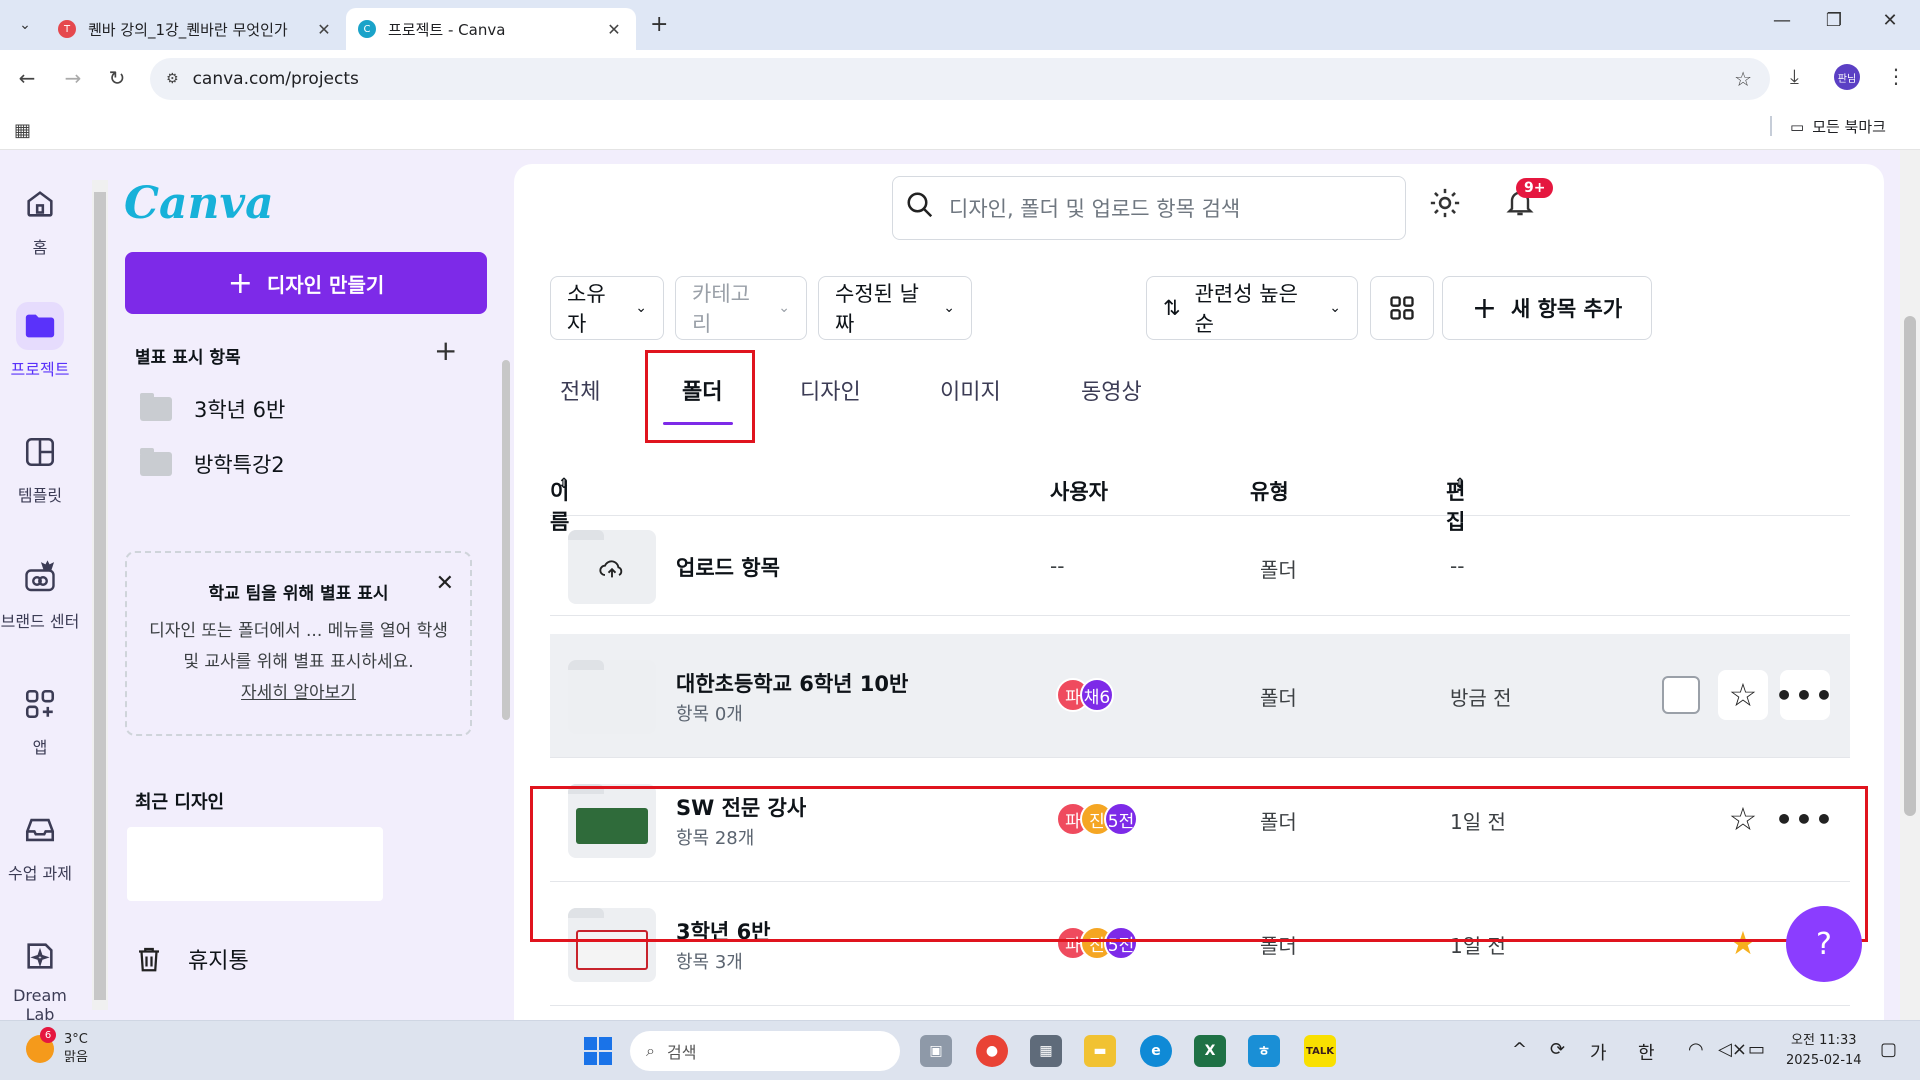  Describe the element at coordinates (1794, 76) in the screenshot. I see `download-icon: ⤓` at that location.